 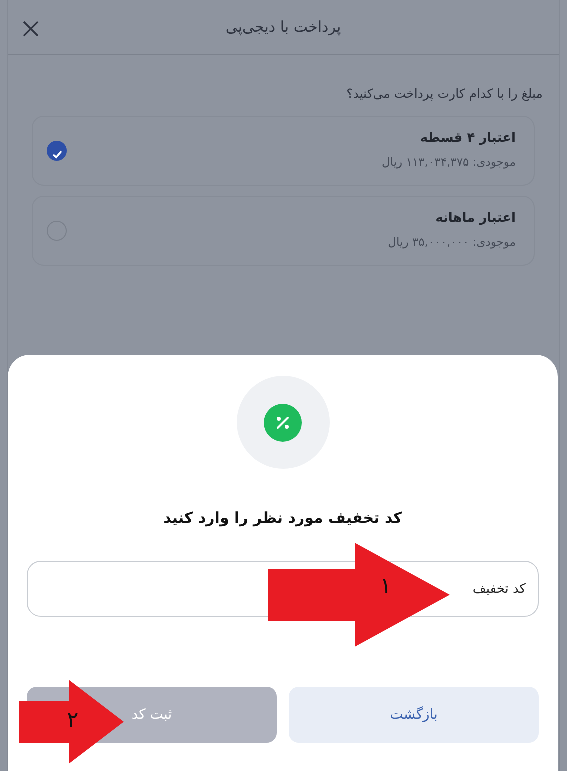 What do you see at coordinates (386, 587) in the screenshot?
I see `step-number: ۱` at bounding box center [386, 587].